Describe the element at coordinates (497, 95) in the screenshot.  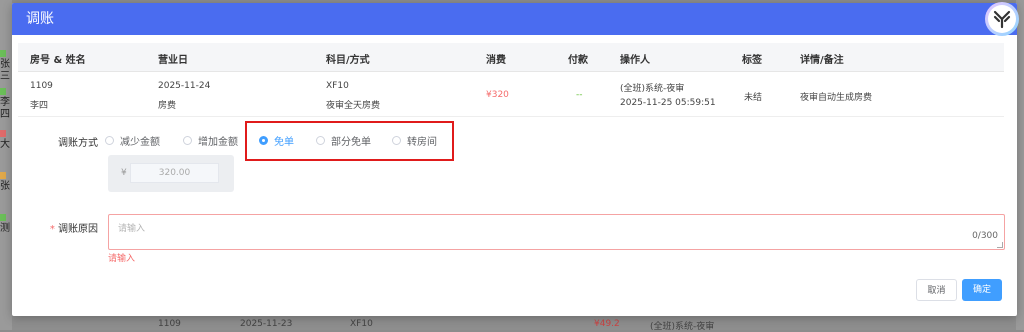
I see `consumption-amount: ¥320` at that location.